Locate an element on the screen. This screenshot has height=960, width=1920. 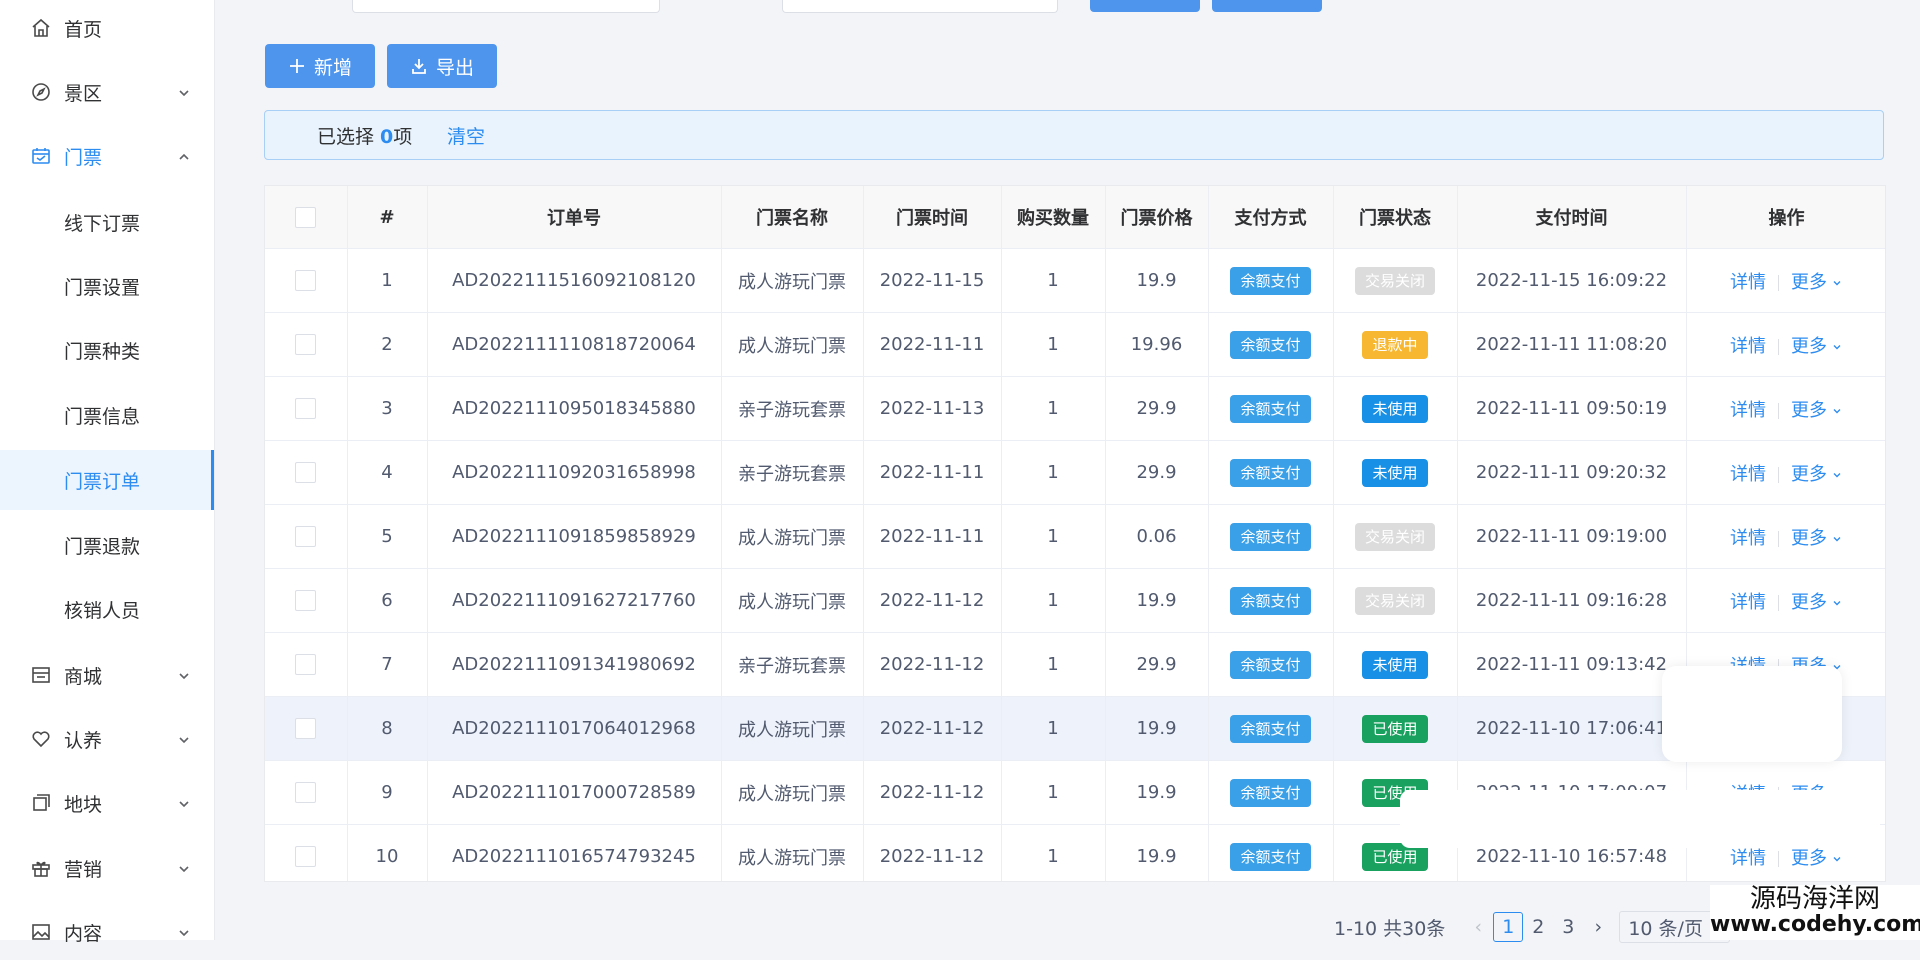
watermark: 源码海洋网 www.codehy.com is located at coordinates (1815, 912).